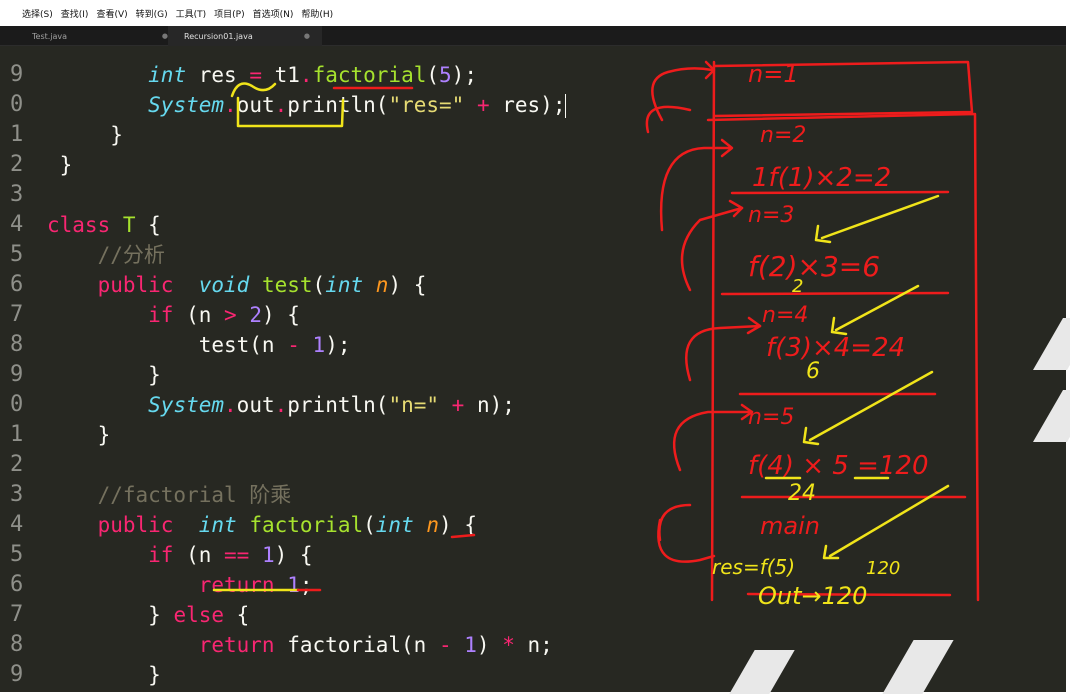 This screenshot has height=698, width=1070. Describe the element at coordinates (17, 224) in the screenshot. I see `line-number: 4` at that location.